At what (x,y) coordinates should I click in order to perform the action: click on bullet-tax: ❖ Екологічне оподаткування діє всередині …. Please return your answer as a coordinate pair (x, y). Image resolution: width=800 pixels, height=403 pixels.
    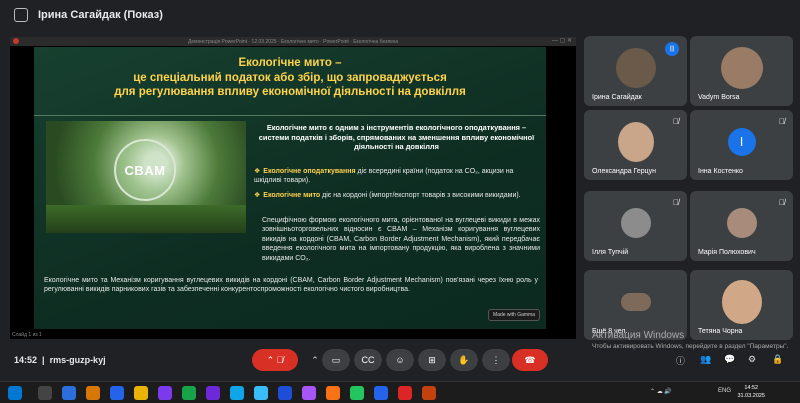
    Looking at the image, I should click on (384, 176).